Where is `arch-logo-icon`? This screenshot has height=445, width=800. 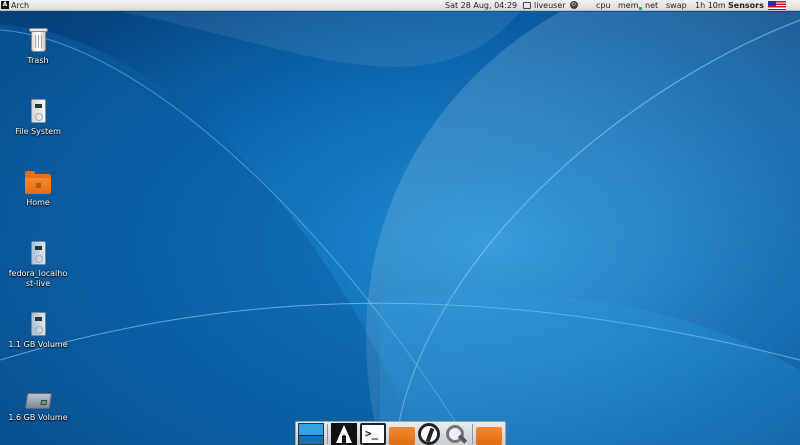 arch-logo-icon is located at coordinates (344, 433).